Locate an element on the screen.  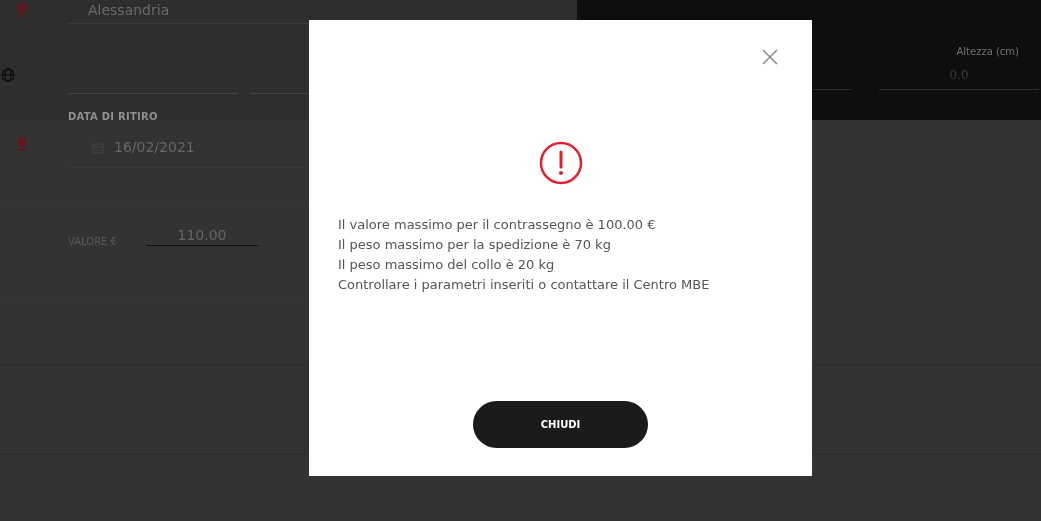
close-dialog-button: CHIUDI is located at coordinates (560, 424).